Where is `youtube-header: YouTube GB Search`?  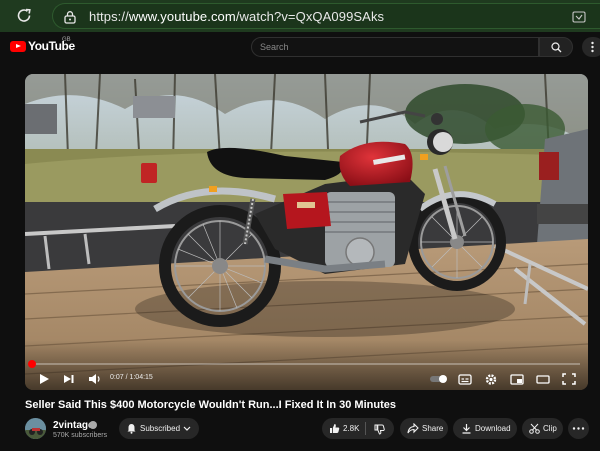 youtube-header: YouTube GB Search is located at coordinates (300, 47).